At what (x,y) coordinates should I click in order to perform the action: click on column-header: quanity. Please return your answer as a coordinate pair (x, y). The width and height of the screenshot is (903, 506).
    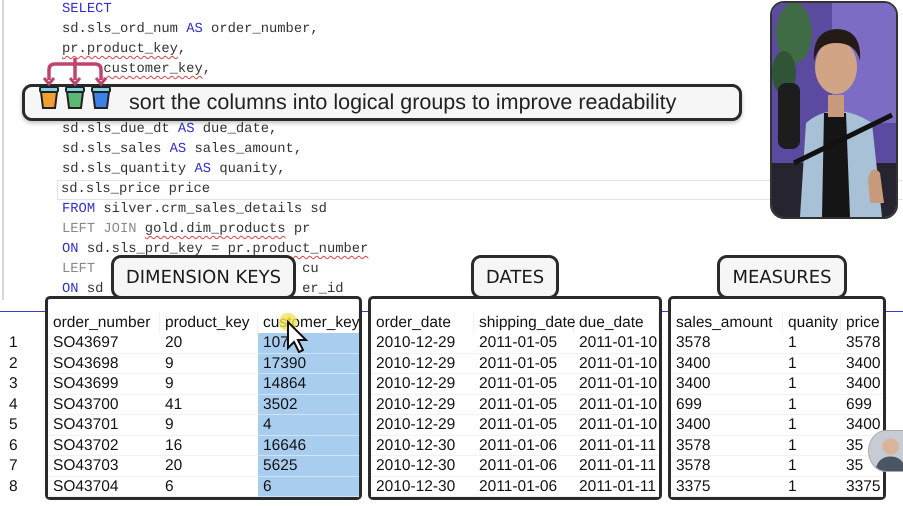
    Looking at the image, I should click on (812, 323).